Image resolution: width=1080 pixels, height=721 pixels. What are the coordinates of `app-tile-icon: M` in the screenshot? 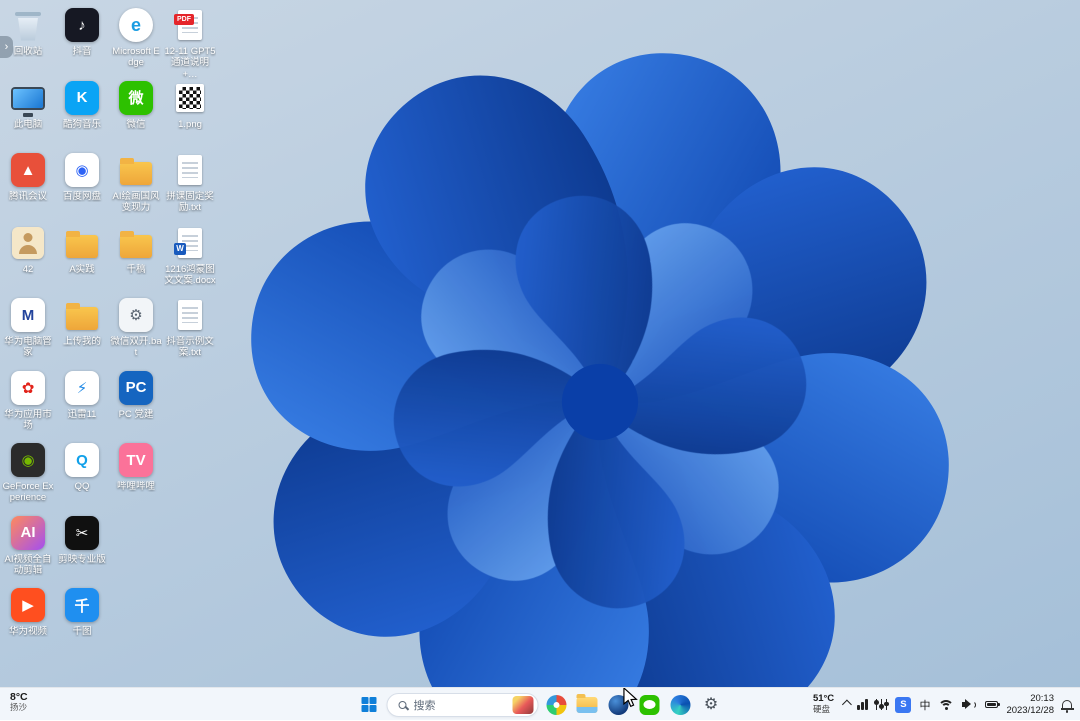 It's located at (28, 315).